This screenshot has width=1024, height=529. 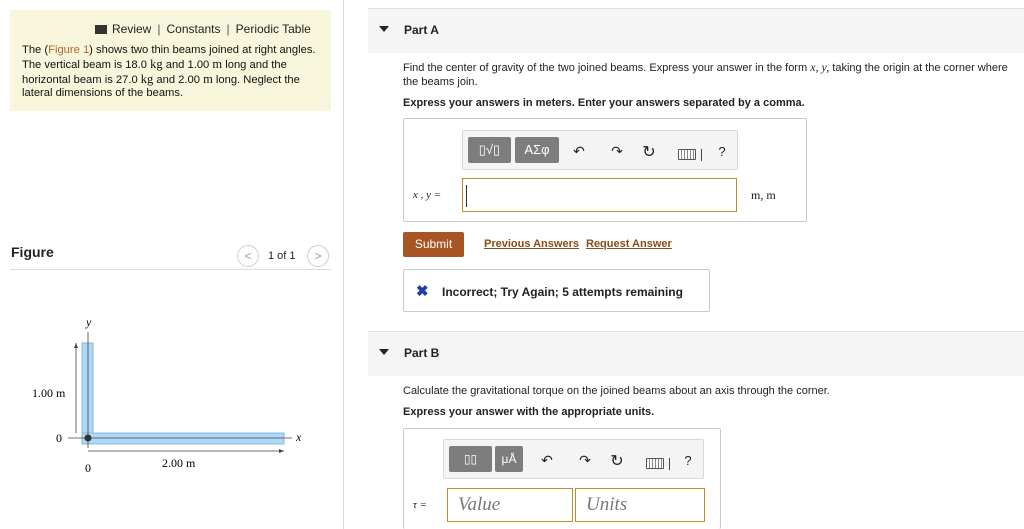 I want to click on submit-button: Submit, so click(x=433, y=244).